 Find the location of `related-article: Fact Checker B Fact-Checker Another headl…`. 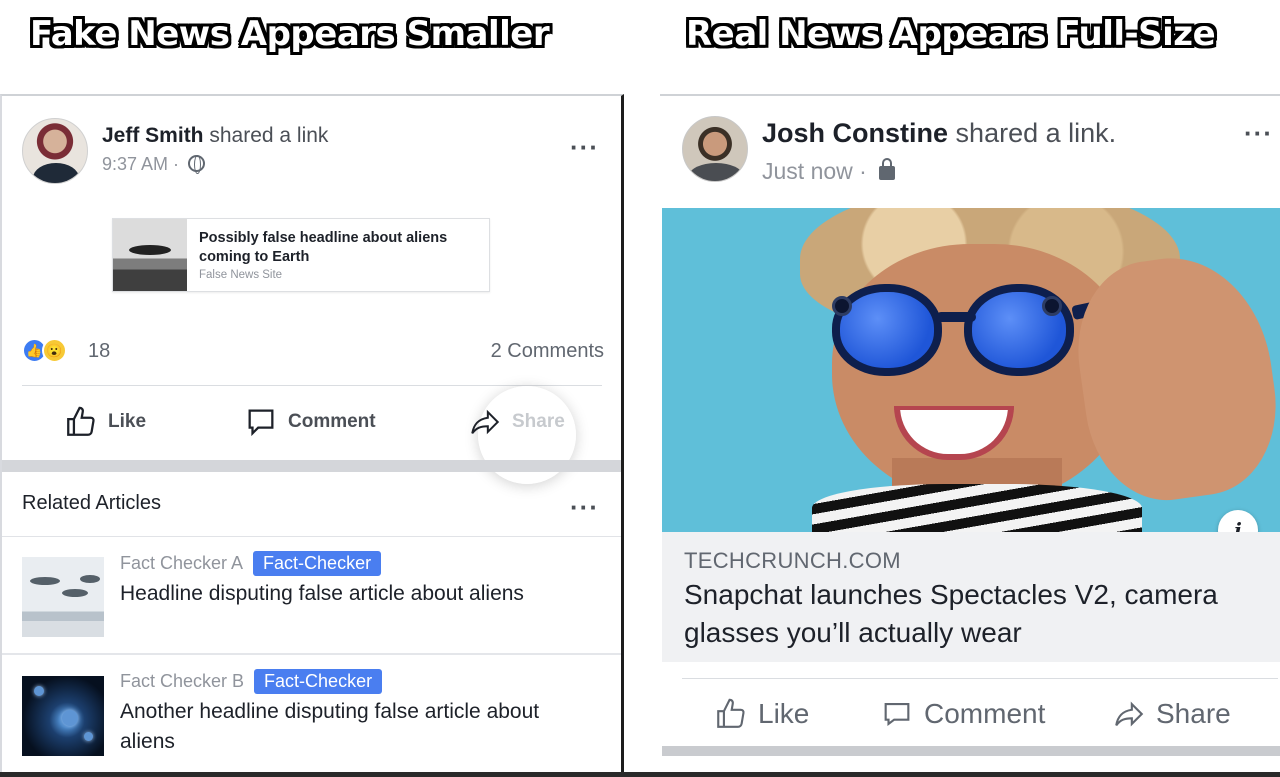

related-article: Fact Checker B Fact-Checker Another headl… is located at coordinates (311, 716).